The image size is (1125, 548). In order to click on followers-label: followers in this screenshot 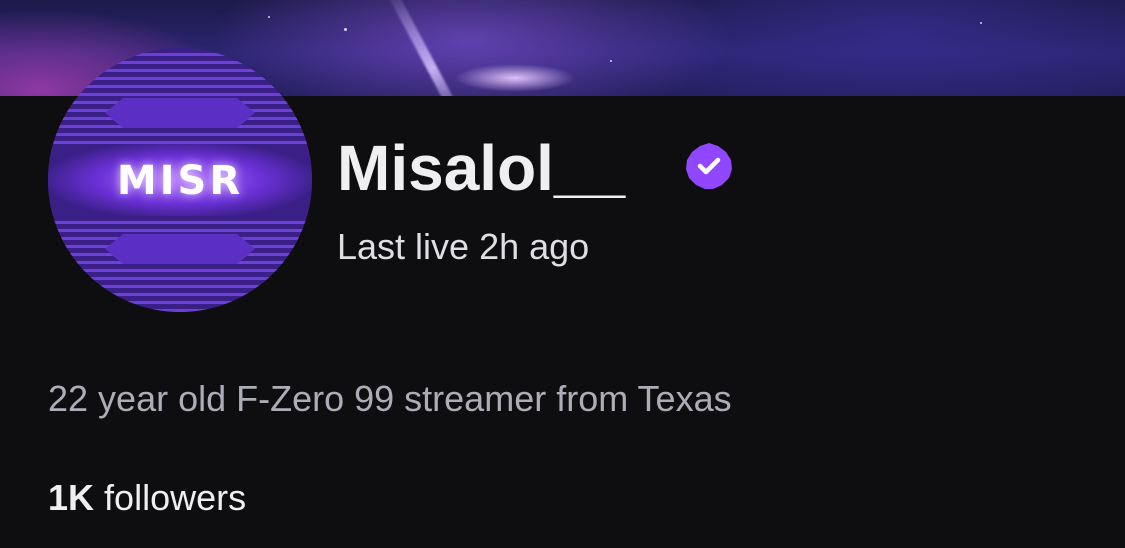, I will do `click(175, 497)`.